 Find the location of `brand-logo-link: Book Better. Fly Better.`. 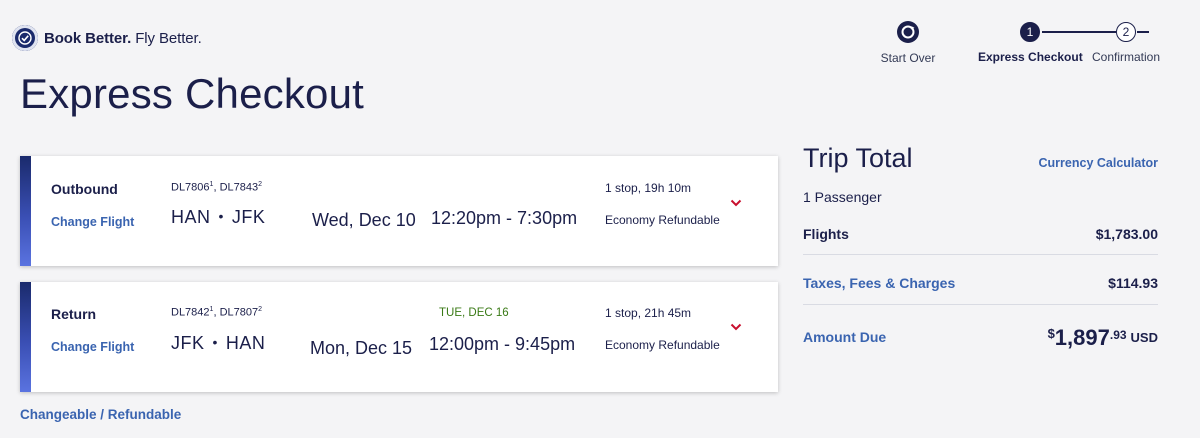

brand-logo-link: Book Better. Fly Better. is located at coordinates (107, 38).